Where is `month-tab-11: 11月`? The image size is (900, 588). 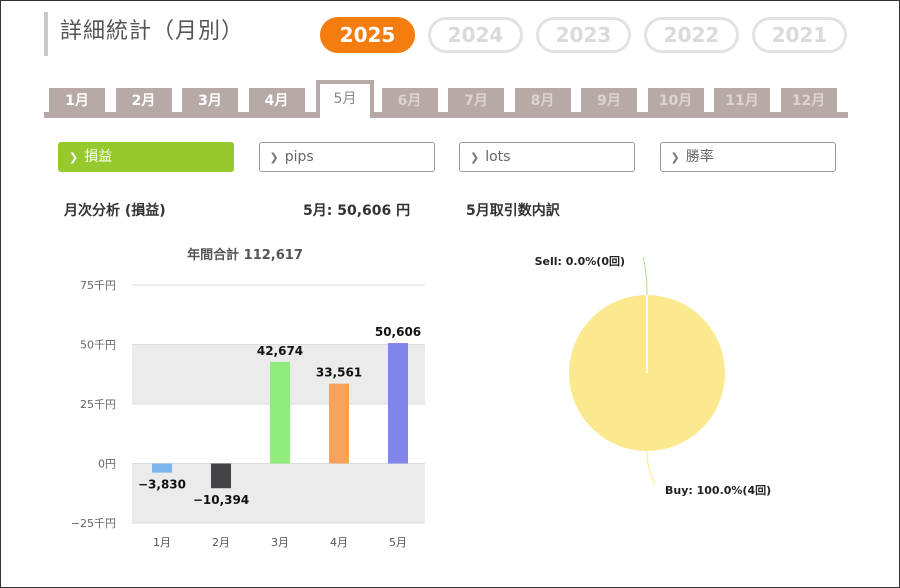 month-tab-11: 11月 is located at coordinates (742, 101).